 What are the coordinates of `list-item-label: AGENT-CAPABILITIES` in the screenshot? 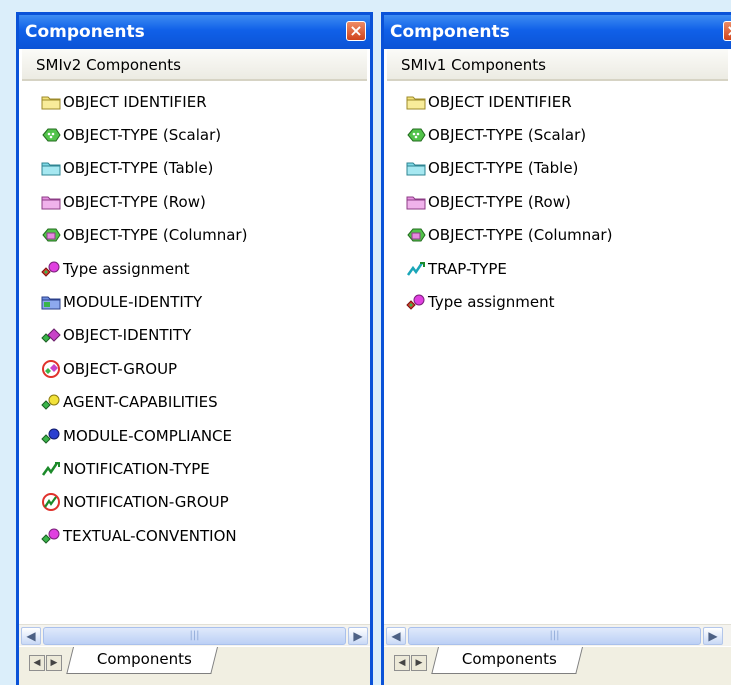 It's located at (140, 402).